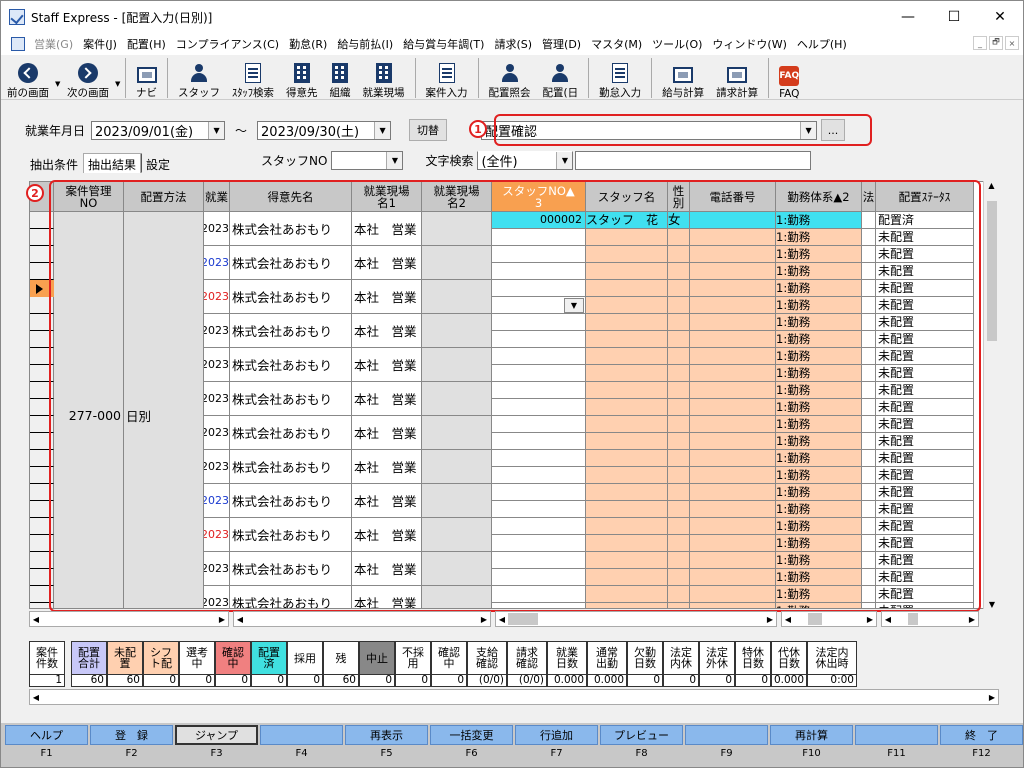  What do you see at coordinates (561, 44) in the screenshot?
I see `menu-item-8: 管理(D)` at bounding box center [561, 44].